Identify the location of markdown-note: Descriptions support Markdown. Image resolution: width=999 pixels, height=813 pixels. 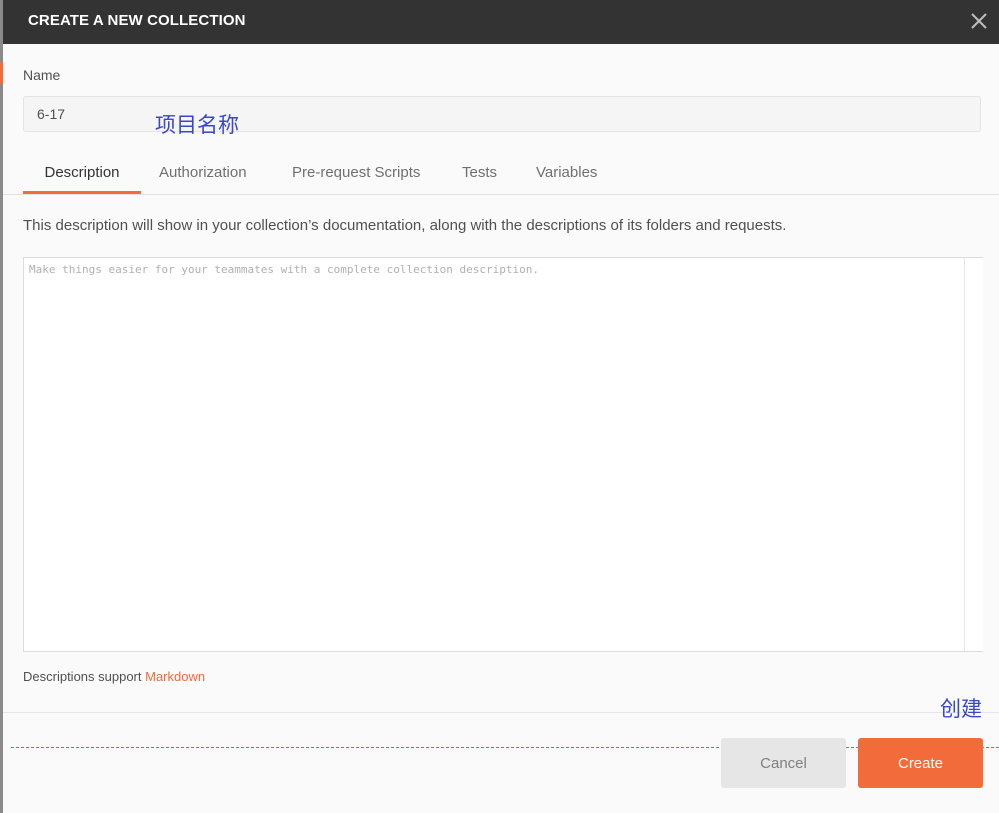
(114, 676).